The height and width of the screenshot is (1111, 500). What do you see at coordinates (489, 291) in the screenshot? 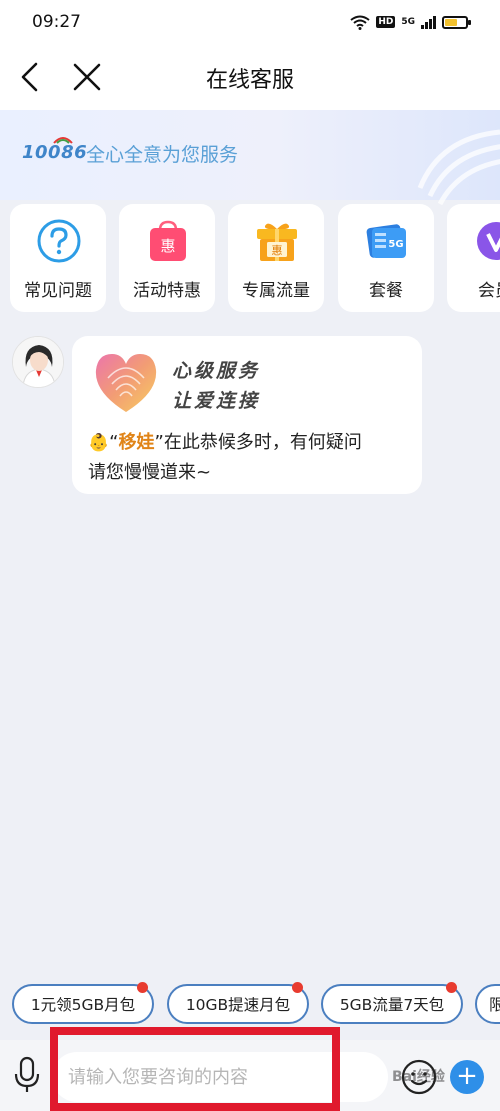
I see `quick-entry-label: 会员` at bounding box center [489, 291].